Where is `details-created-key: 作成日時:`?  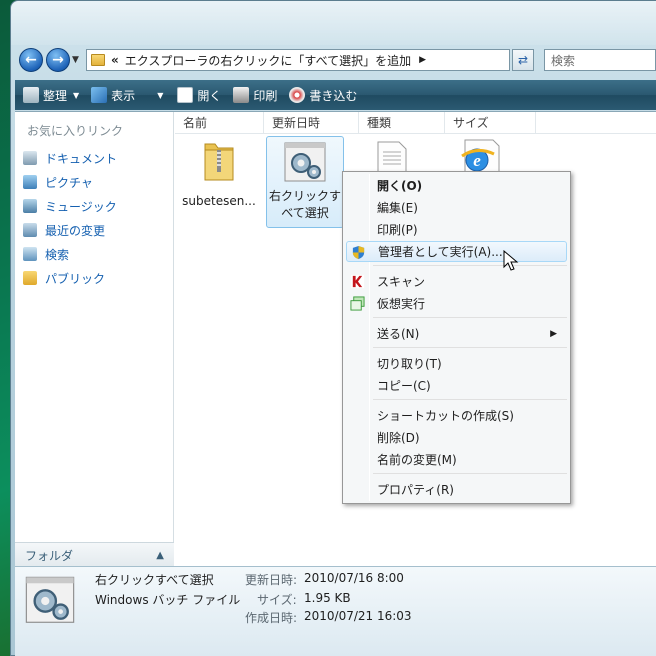 details-created-key: 作成日時: is located at coordinates (271, 618).